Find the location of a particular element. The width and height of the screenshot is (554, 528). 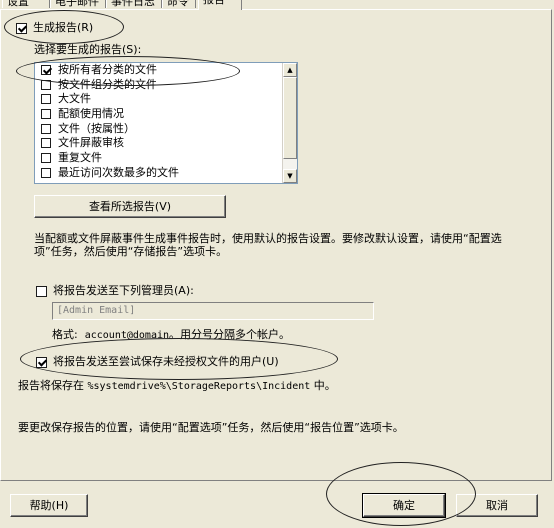

report-list-item: 配额使用情况 is located at coordinates (166, 114).